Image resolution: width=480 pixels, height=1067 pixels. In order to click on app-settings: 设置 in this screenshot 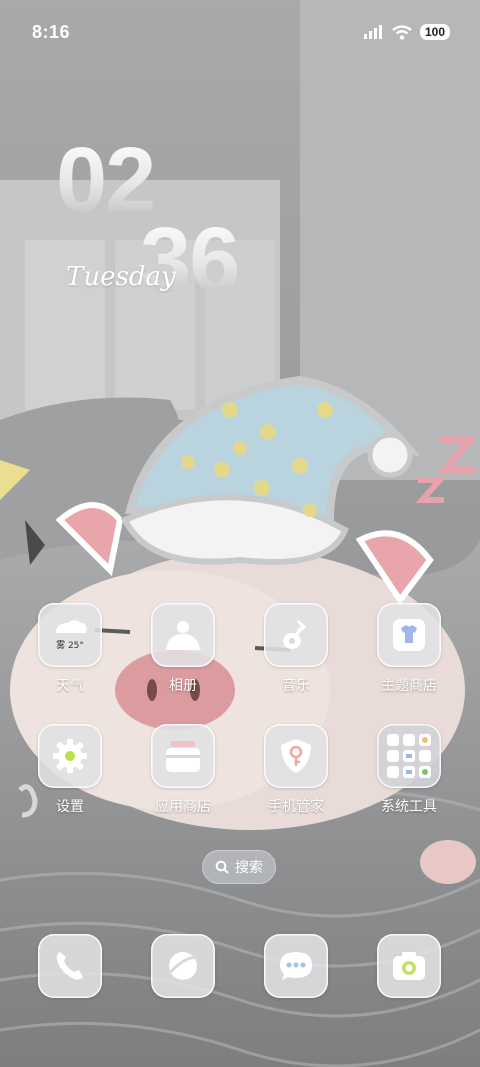, I will do `click(70, 770)`.